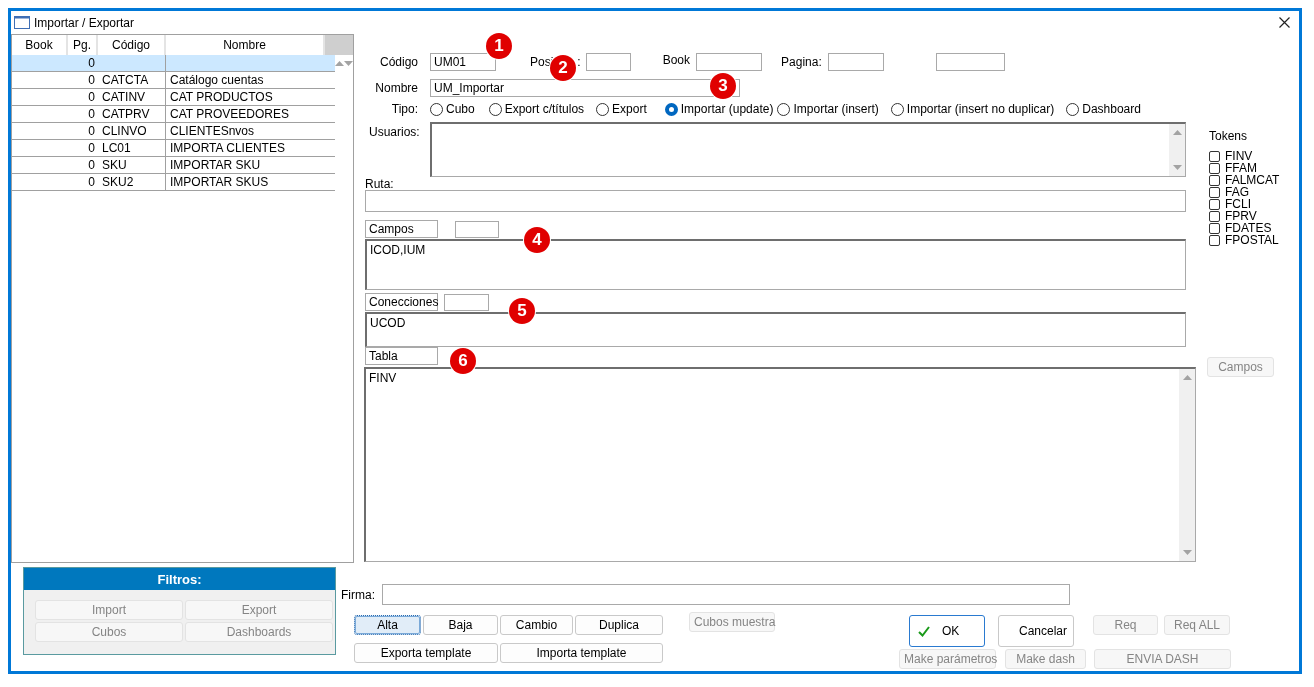 This screenshot has height=687, width=1314. Describe the element at coordinates (401, 229) in the screenshot. I see `section-label: Campos` at that location.